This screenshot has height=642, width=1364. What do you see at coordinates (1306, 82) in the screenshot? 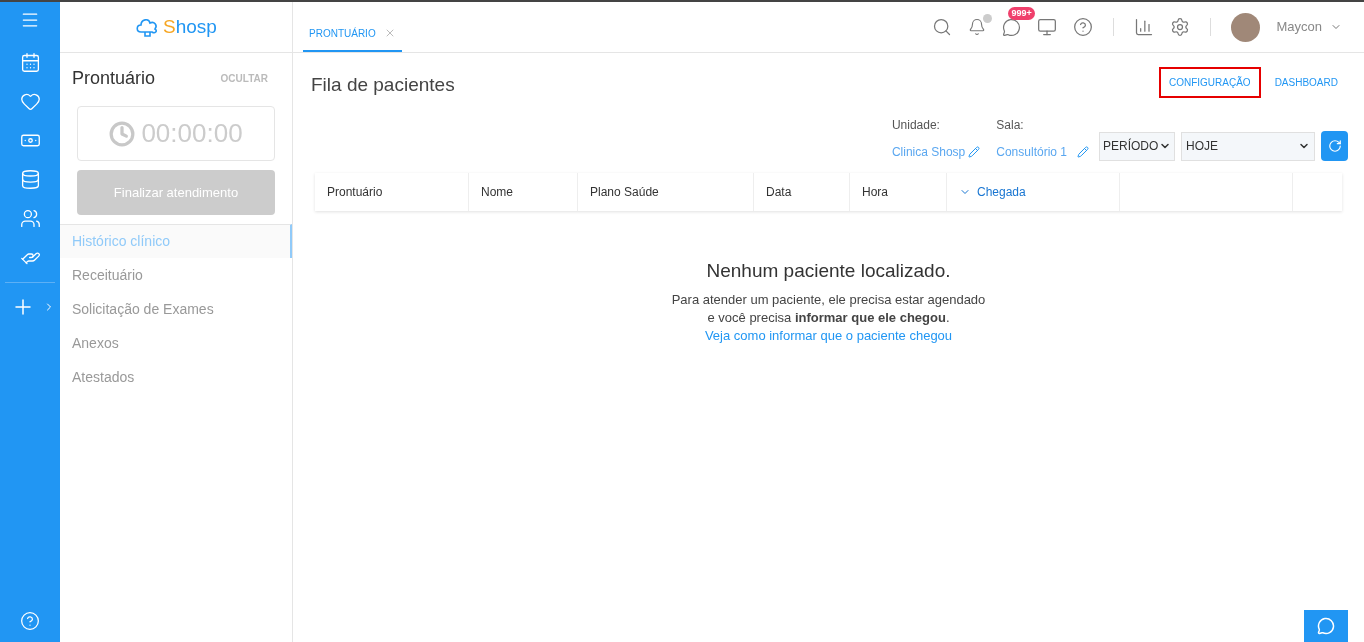
I see `header-link: DASHBOARD` at bounding box center [1306, 82].